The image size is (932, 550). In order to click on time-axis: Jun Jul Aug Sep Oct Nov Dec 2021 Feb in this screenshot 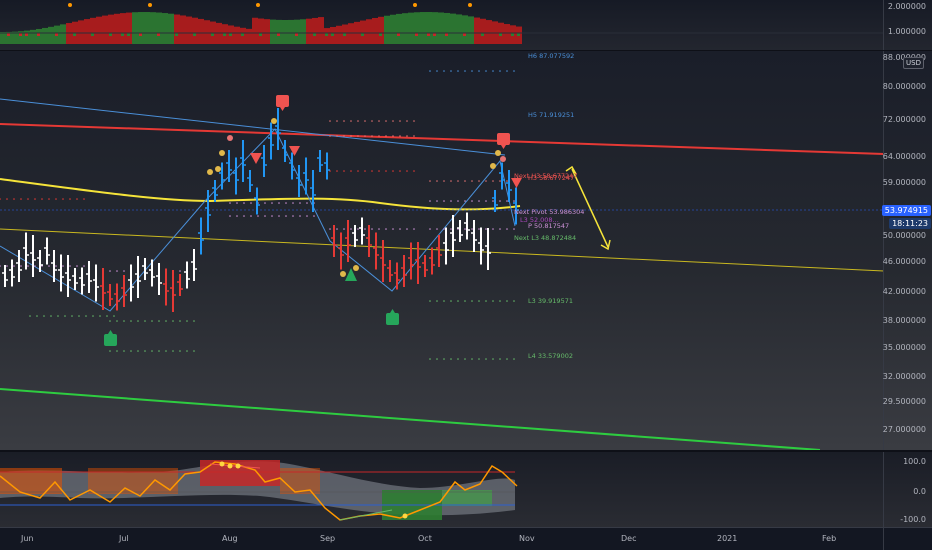, I will do `click(442, 538)`.